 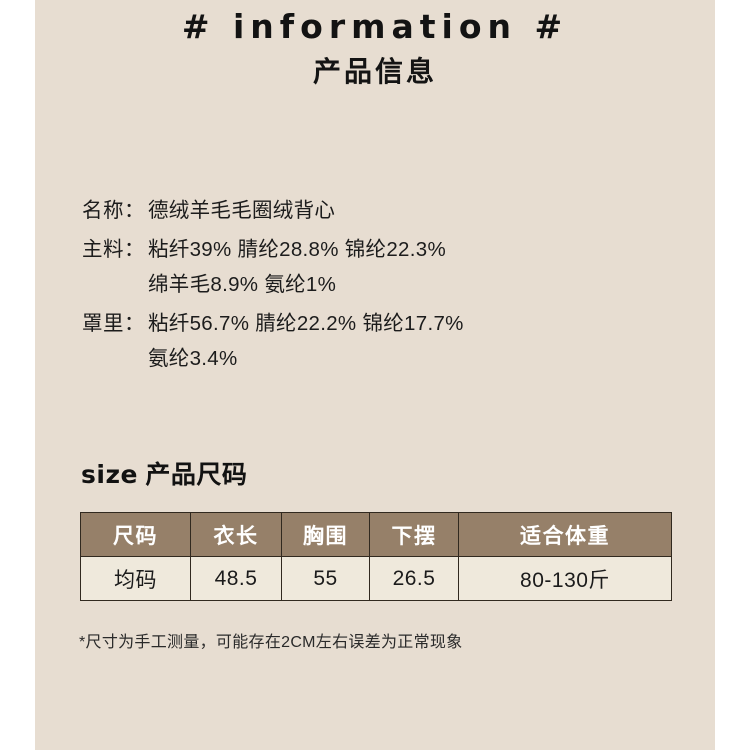 I want to click on attribute-row-lining-material-continued: 氨纶3.4%, so click(x=382, y=358).